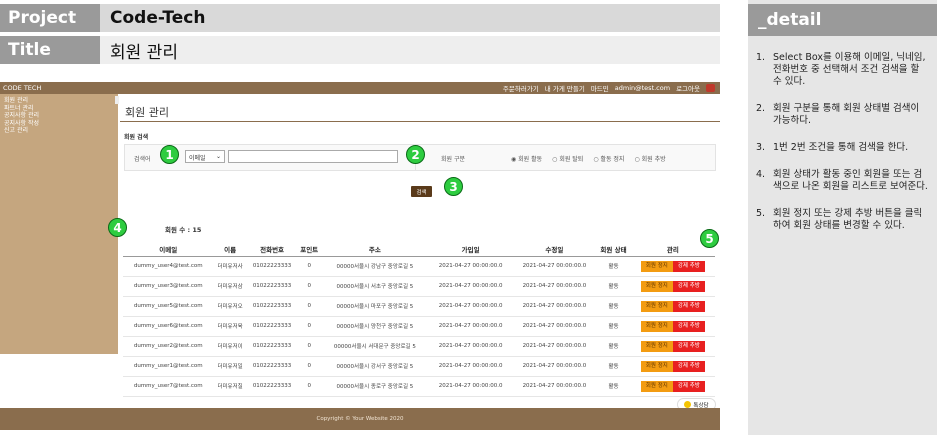  I want to click on detail-item: 3. 1번 2번 조건을 통해 검색을 한다., so click(842, 148).